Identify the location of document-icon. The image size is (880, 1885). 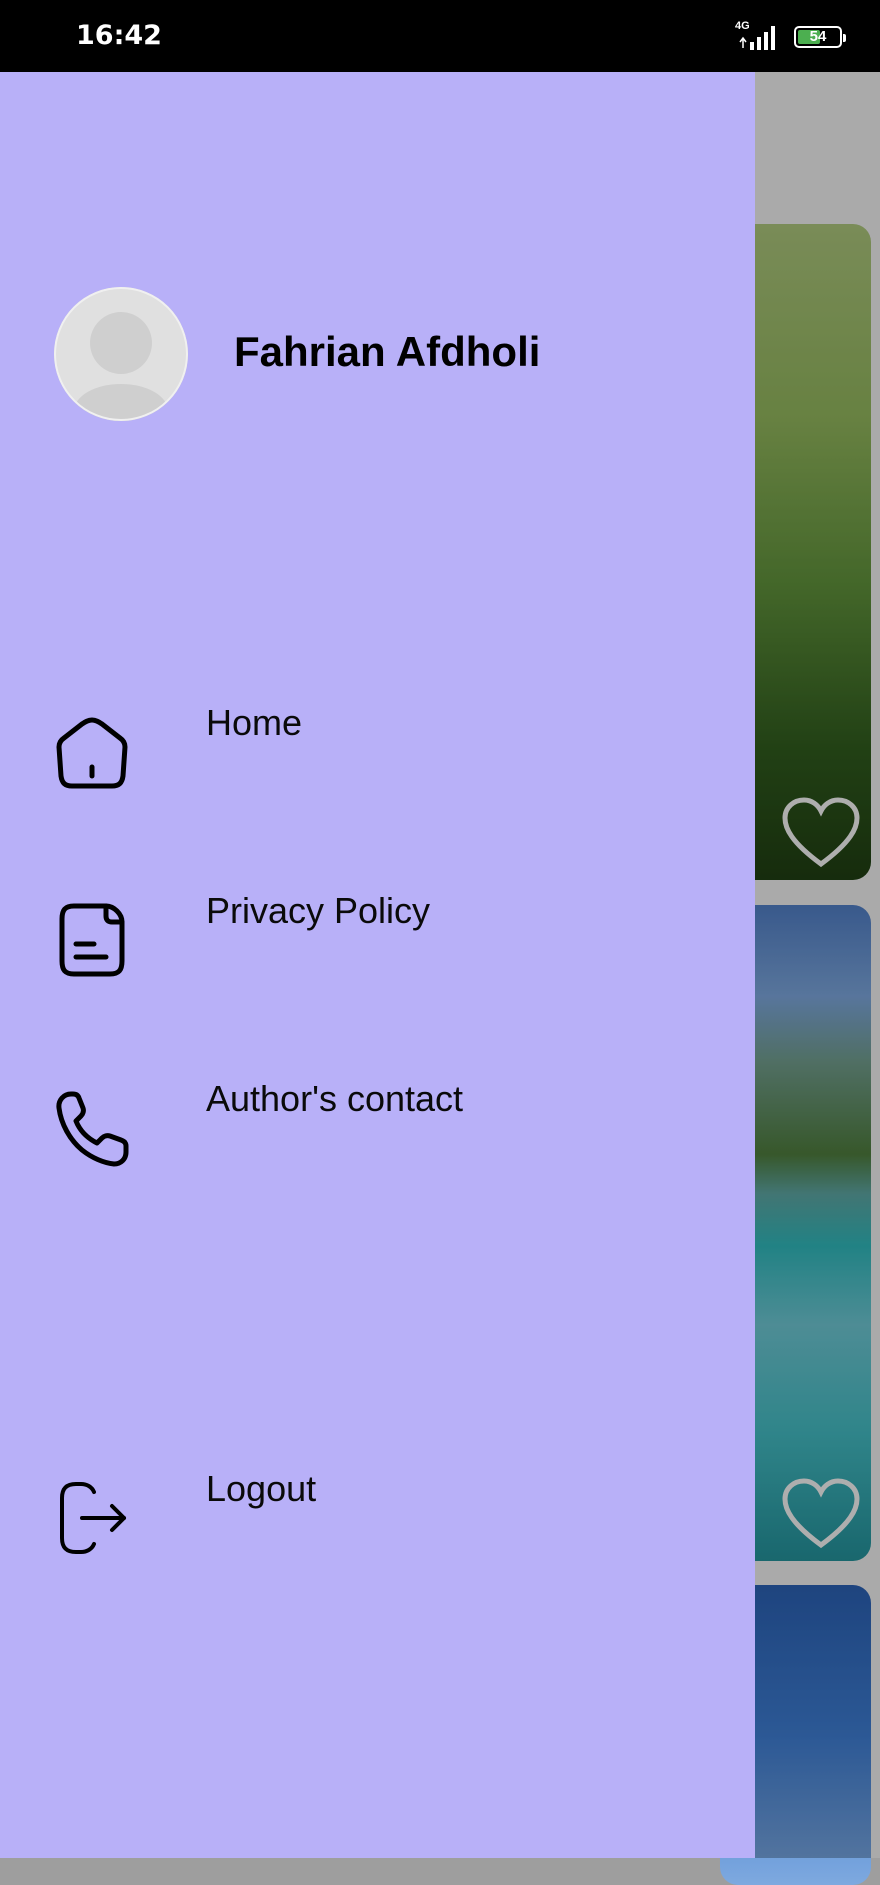
(92, 940).